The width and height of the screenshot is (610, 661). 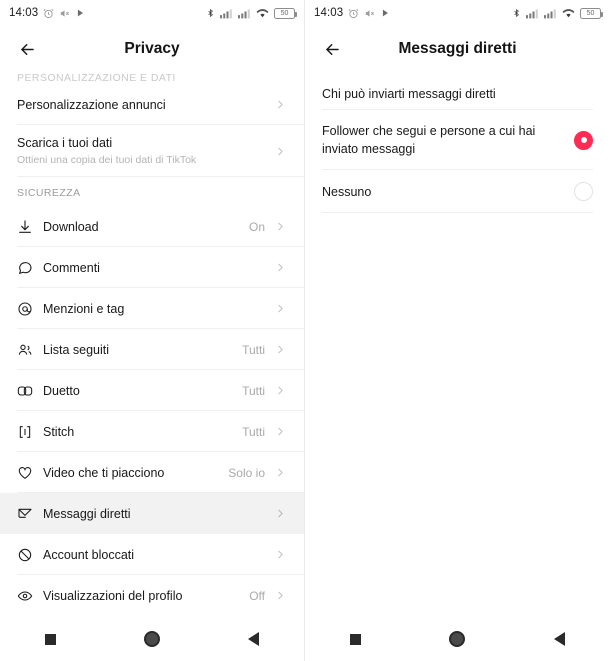 I want to click on row-stitch: Stitch Tutti, so click(x=152, y=431).